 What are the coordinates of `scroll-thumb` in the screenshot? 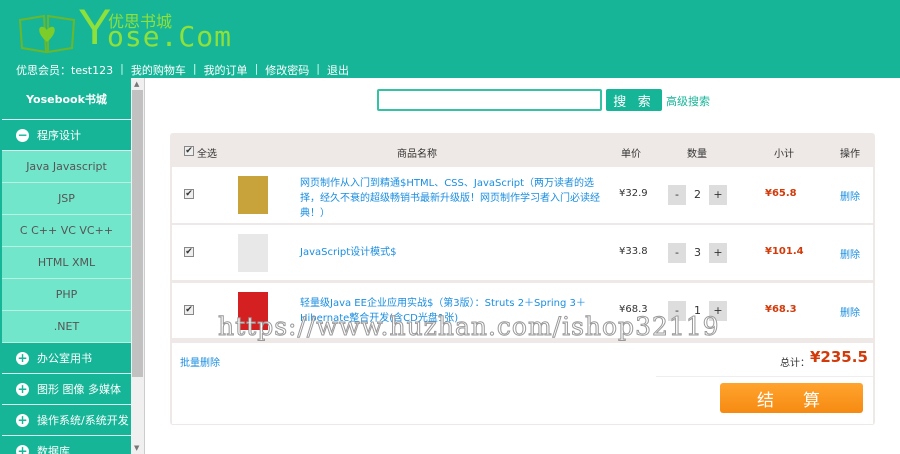 It's located at (137, 233).